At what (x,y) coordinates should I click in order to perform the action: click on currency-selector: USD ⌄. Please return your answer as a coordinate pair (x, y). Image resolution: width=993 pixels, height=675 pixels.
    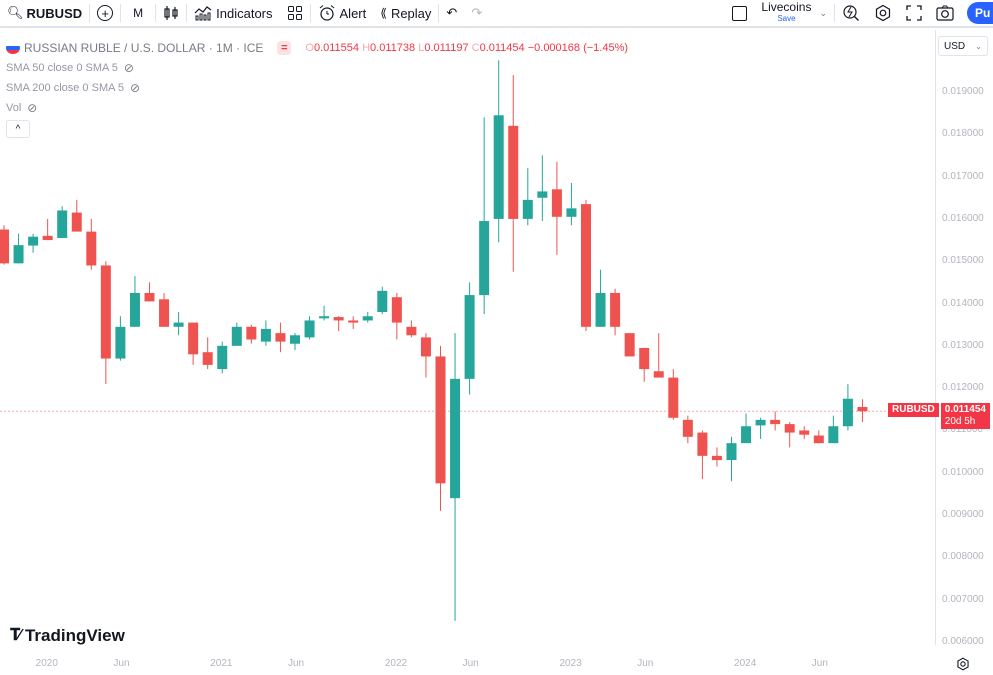
    Looking at the image, I should click on (963, 46).